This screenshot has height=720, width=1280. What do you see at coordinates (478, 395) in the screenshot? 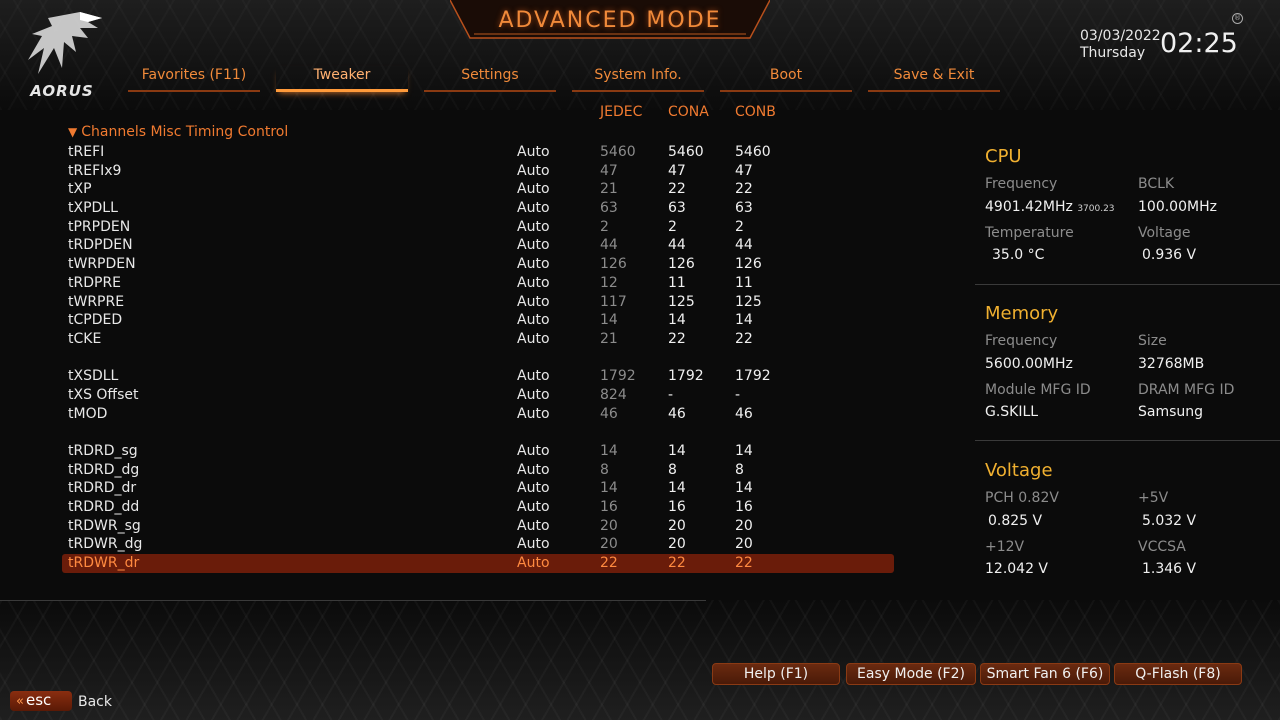
I see `timing-row: tXS Offset Auto 824 - -` at bounding box center [478, 395].